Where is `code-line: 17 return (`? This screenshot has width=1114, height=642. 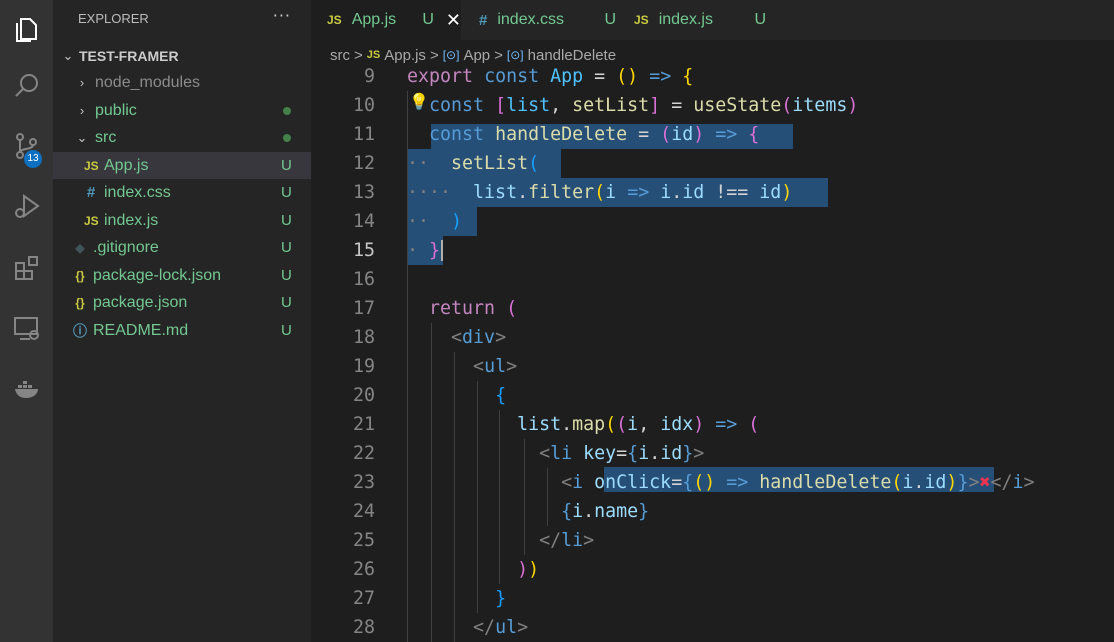 code-line: 17 return ( is located at coordinates (712, 308).